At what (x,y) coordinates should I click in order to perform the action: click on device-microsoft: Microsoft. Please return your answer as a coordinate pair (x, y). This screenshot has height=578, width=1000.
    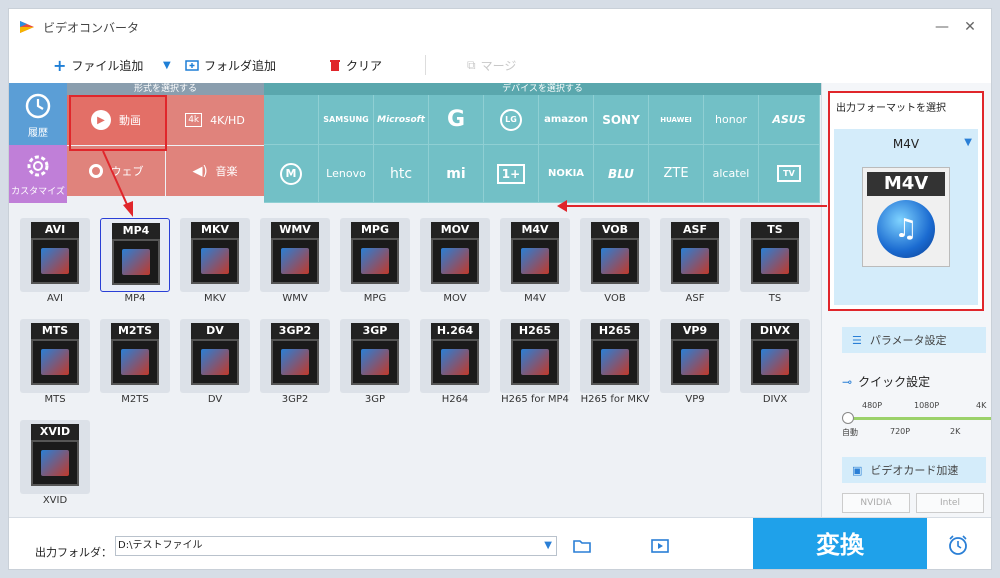
    Looking at the image, I should click on (401, 120).